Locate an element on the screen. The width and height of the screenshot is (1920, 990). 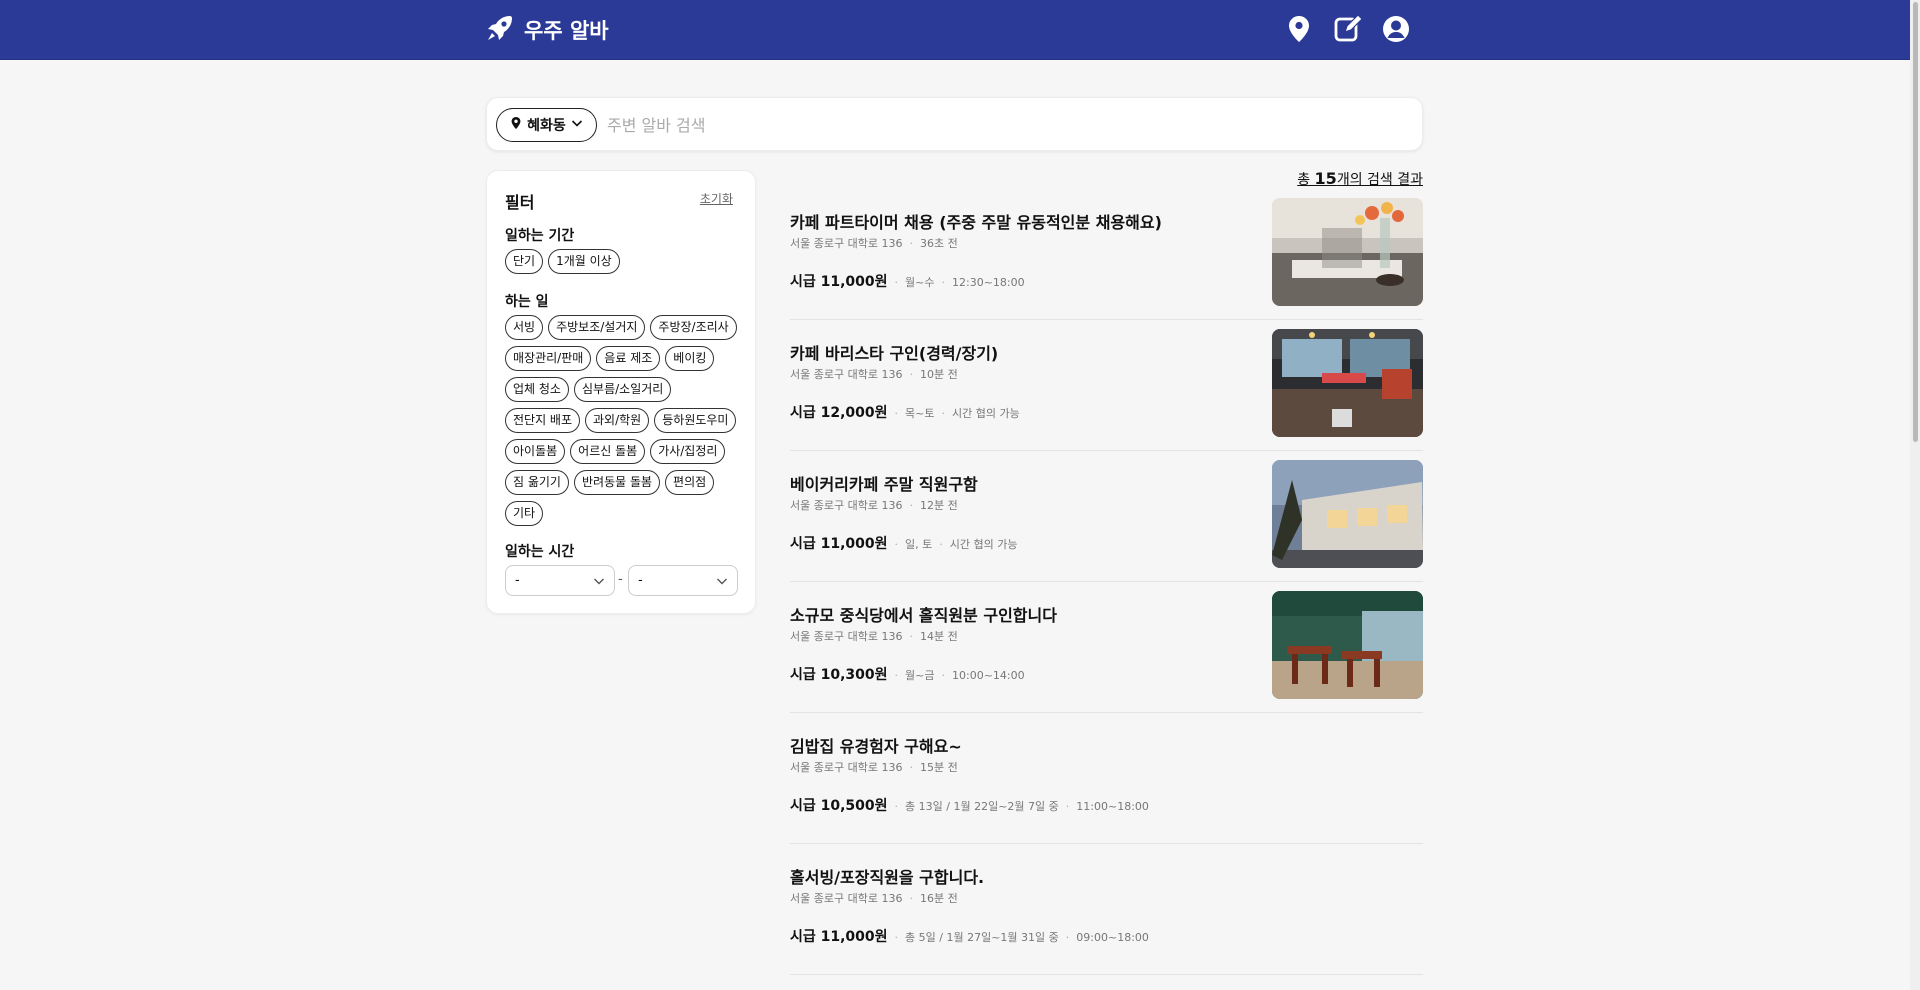
job-meta: 서울 종로구 대학로 136 · 15분 전 is located at coordinates (874, 767).